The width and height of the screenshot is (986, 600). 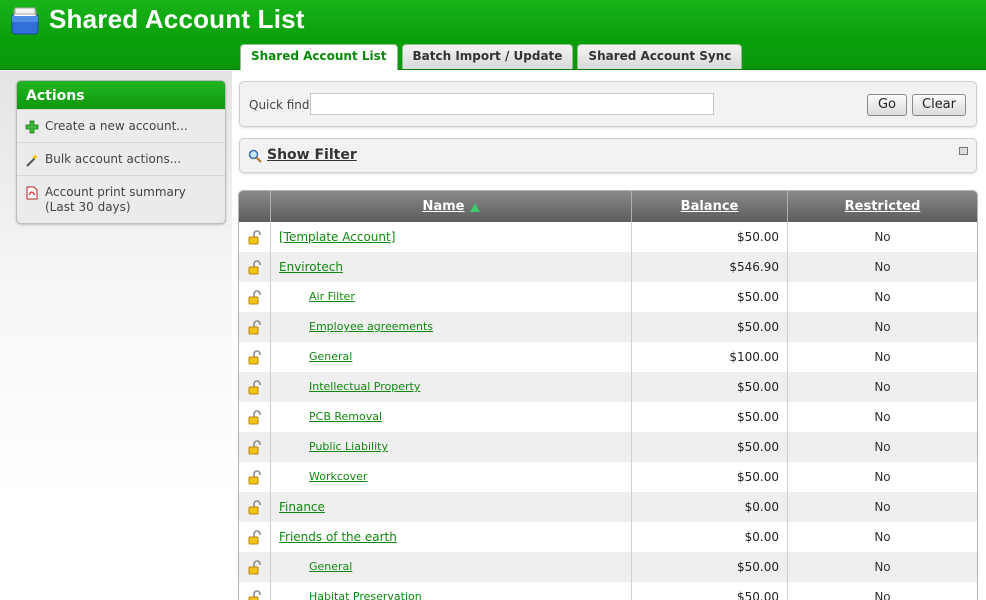 I want to click on add-icon, so click(x=32, y=127).